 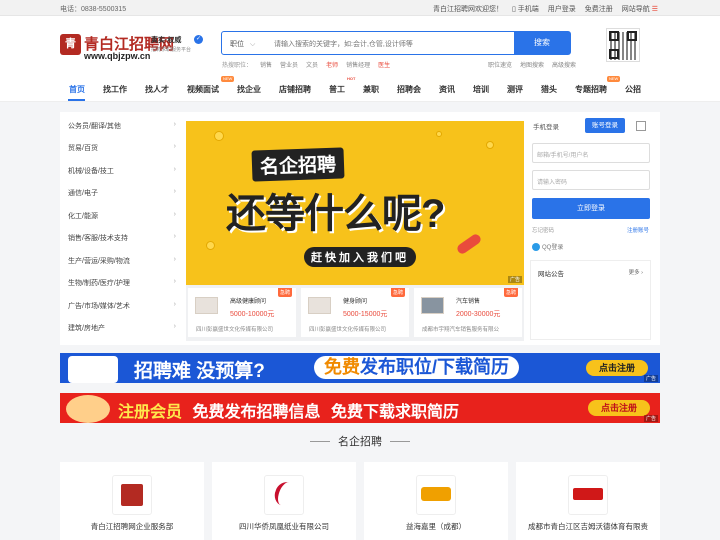 I want to click on nav-special-recruit: 专题招聘, so click(x=591, y=89).